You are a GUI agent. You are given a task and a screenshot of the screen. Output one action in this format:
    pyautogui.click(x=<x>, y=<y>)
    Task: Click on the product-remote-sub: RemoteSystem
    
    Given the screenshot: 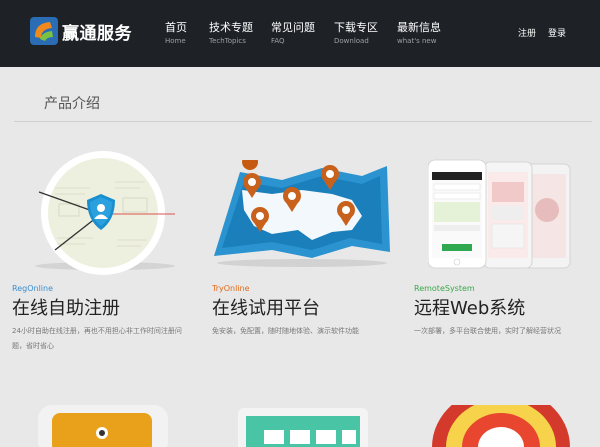 What is the action you would take?
    pyautogui.click(x=444, y=288)
    